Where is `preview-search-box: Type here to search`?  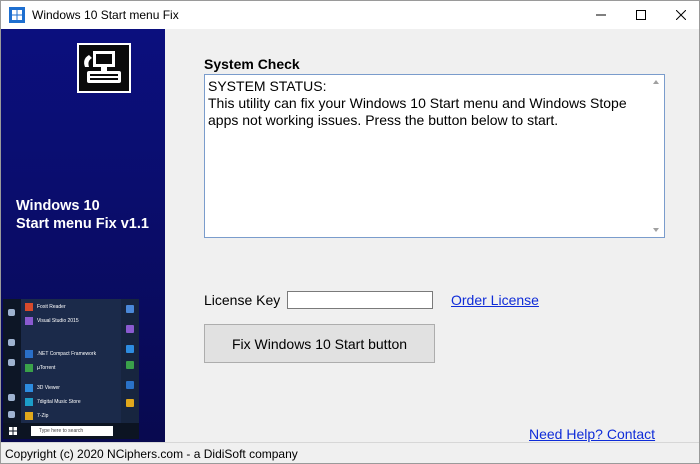
preview-search-box: Type here to search is located at coordinates (72, 431).